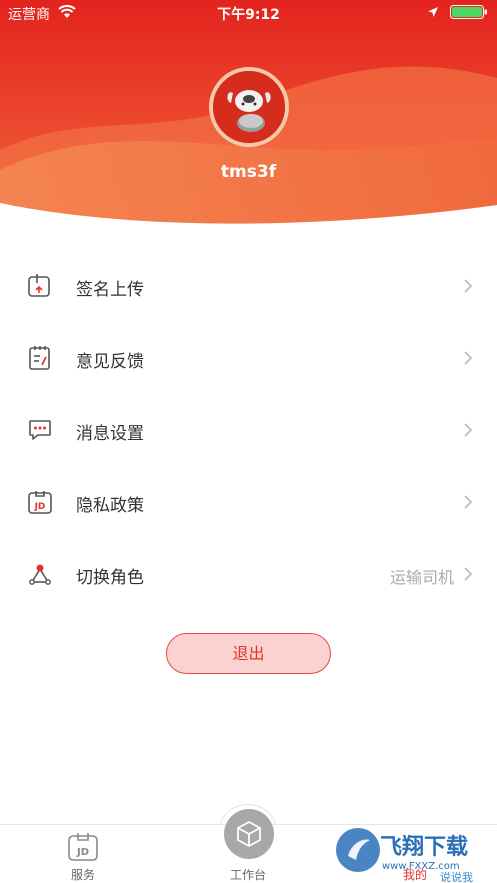  What do you see at coordinates (110, 362) in the screenshot?
I see `menu-label: 意见反馈` at bounding box center [110, 362].